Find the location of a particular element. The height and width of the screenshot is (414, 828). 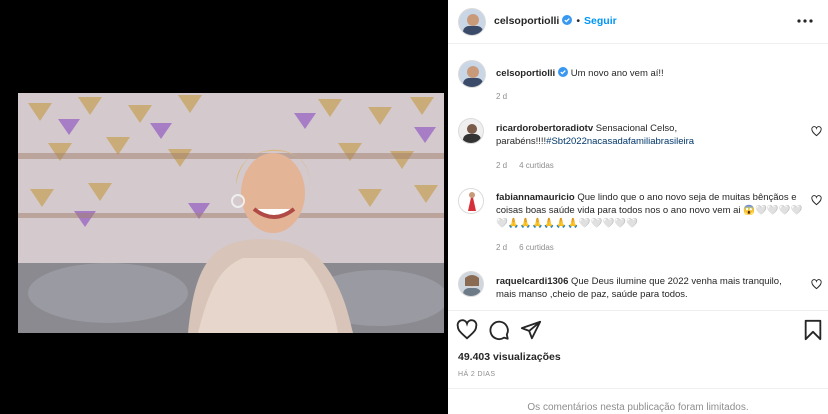

caption-author-avatar is located at coordinates (472, 74).